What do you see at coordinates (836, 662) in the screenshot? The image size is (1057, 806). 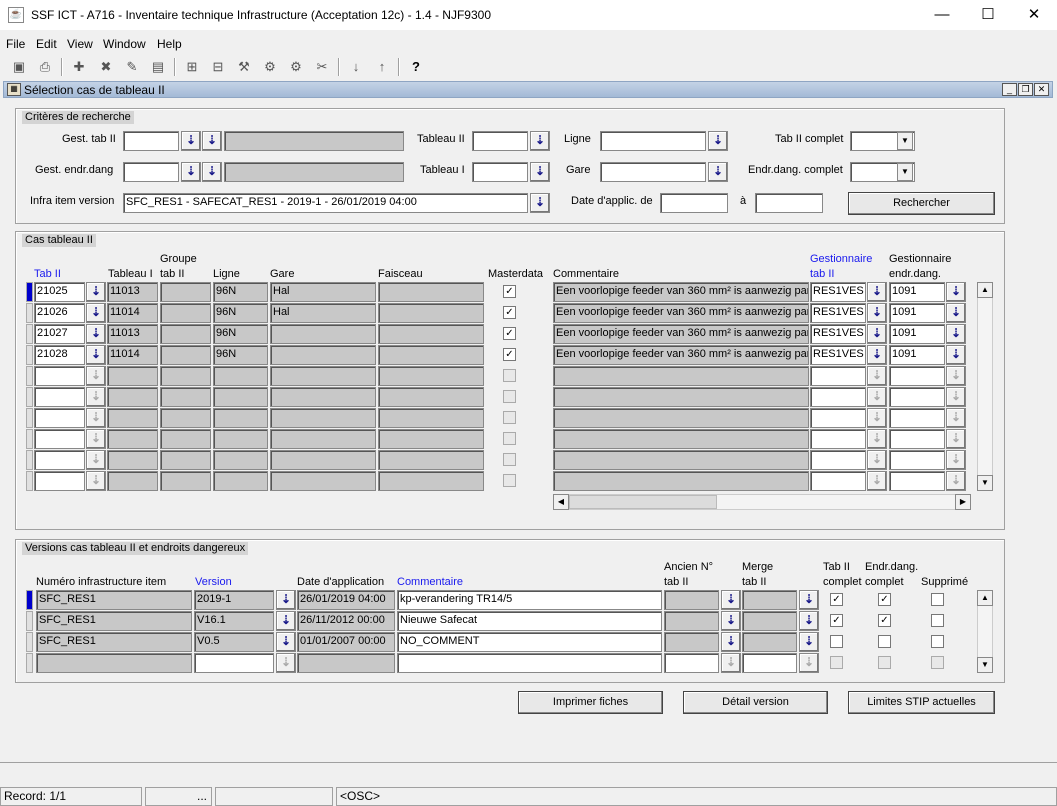 I see `tab2-complet-checkbox` at bounding box center [836, 662].